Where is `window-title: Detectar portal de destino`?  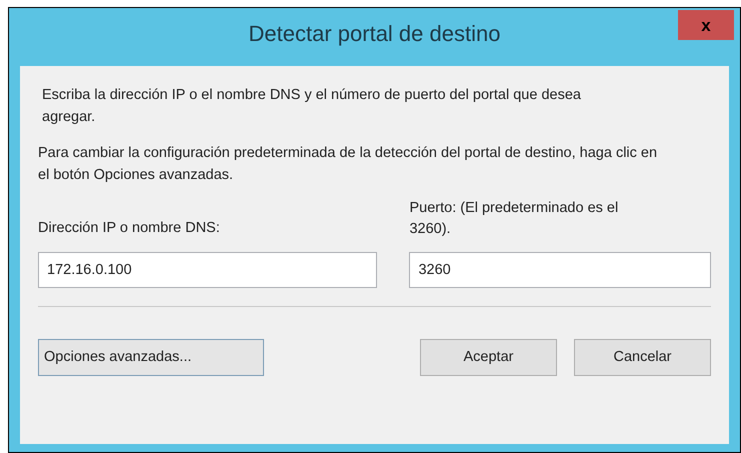
window-title: Detectar portal de destino is located at coordinates (374, 34).